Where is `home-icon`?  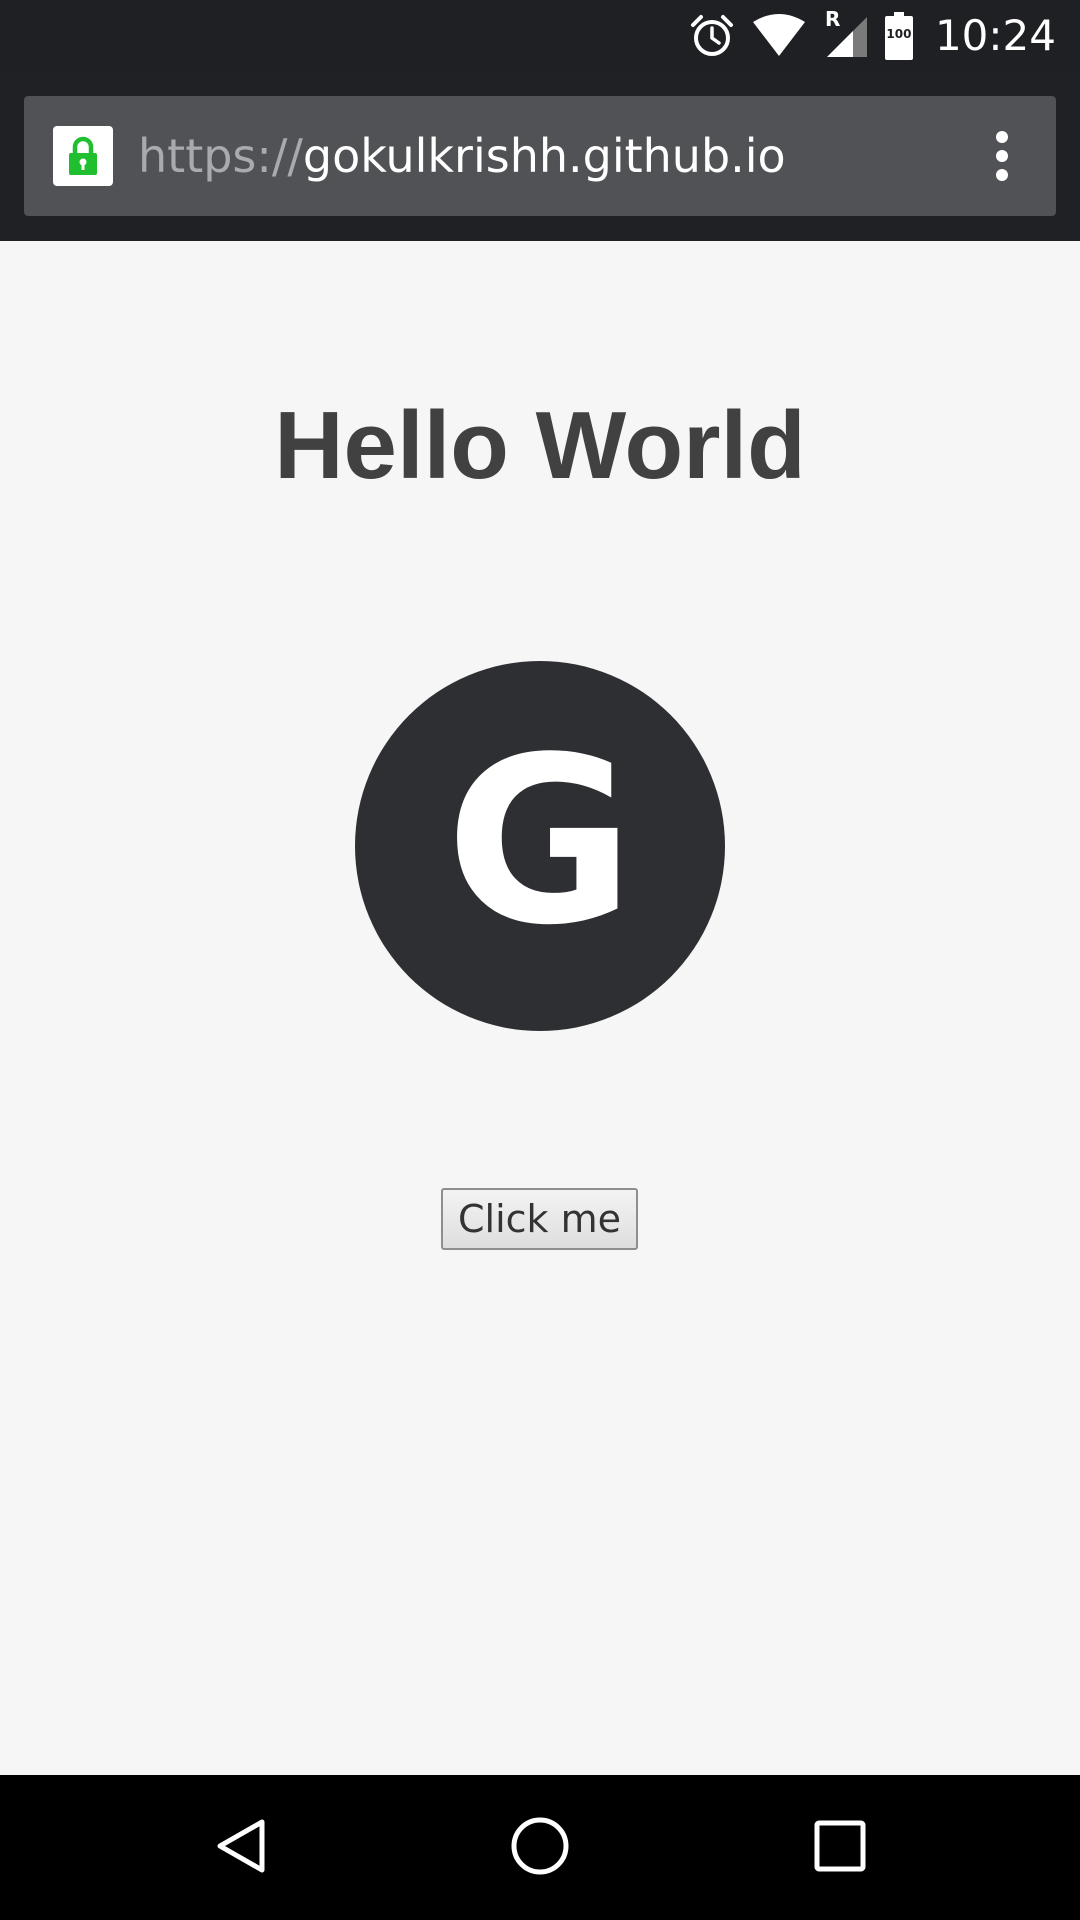
home-icon is located at coordinates (540, 1846).